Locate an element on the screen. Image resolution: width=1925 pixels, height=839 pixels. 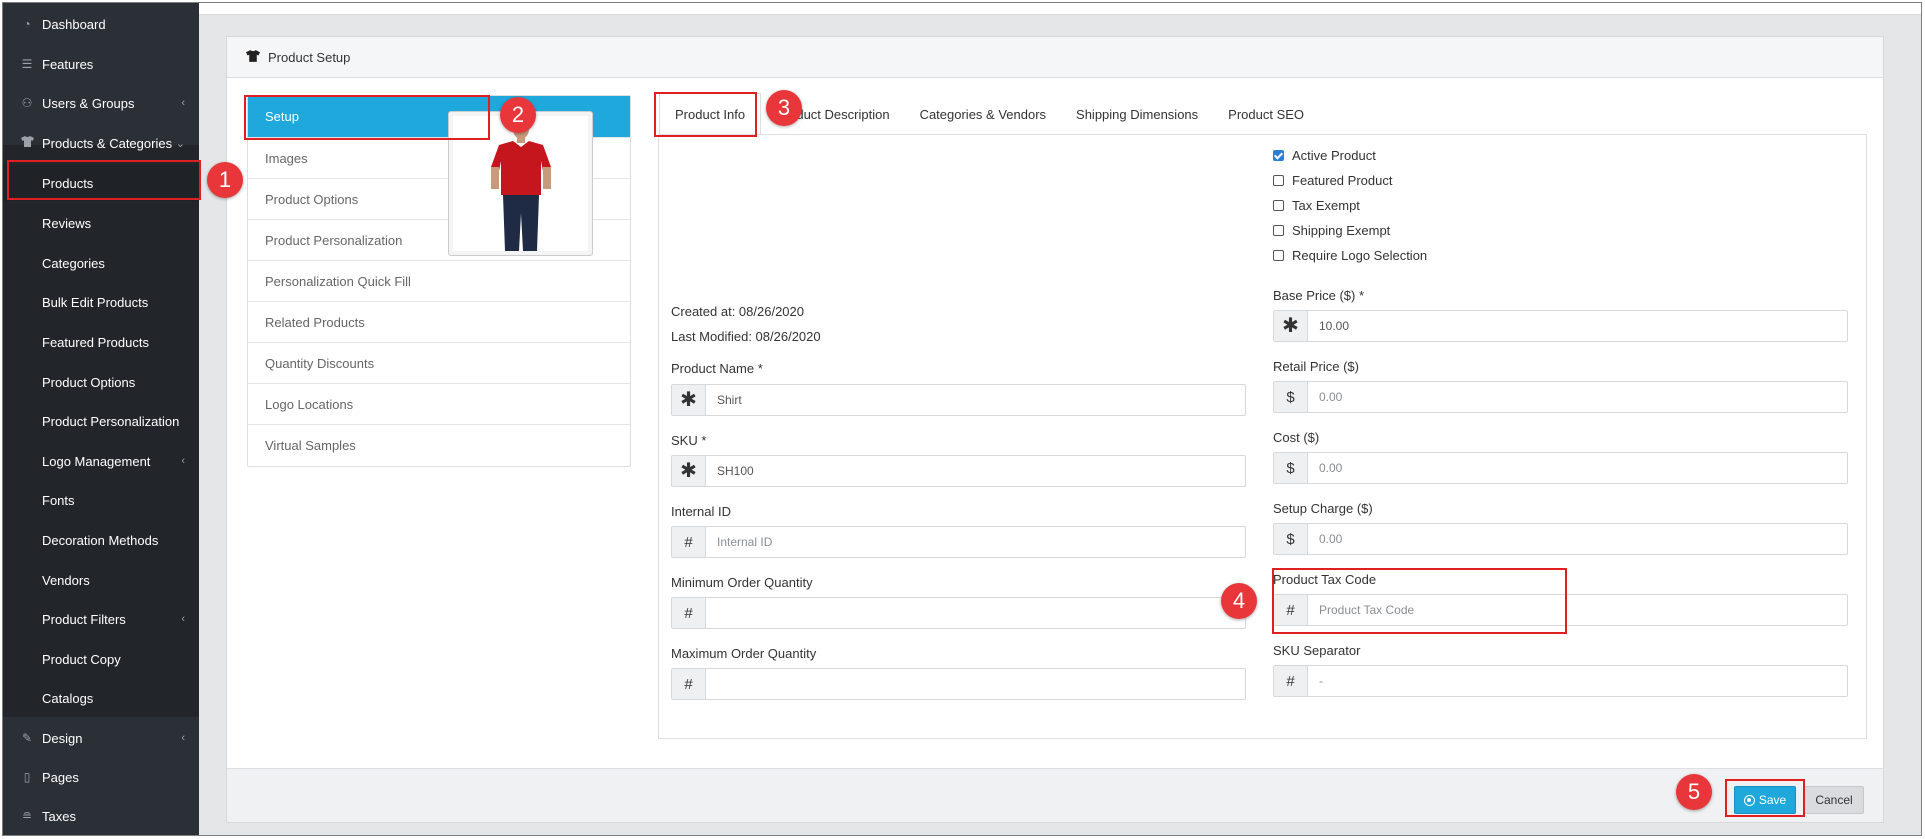
panel-title: Product Setup is located at coordinates (309, 57).